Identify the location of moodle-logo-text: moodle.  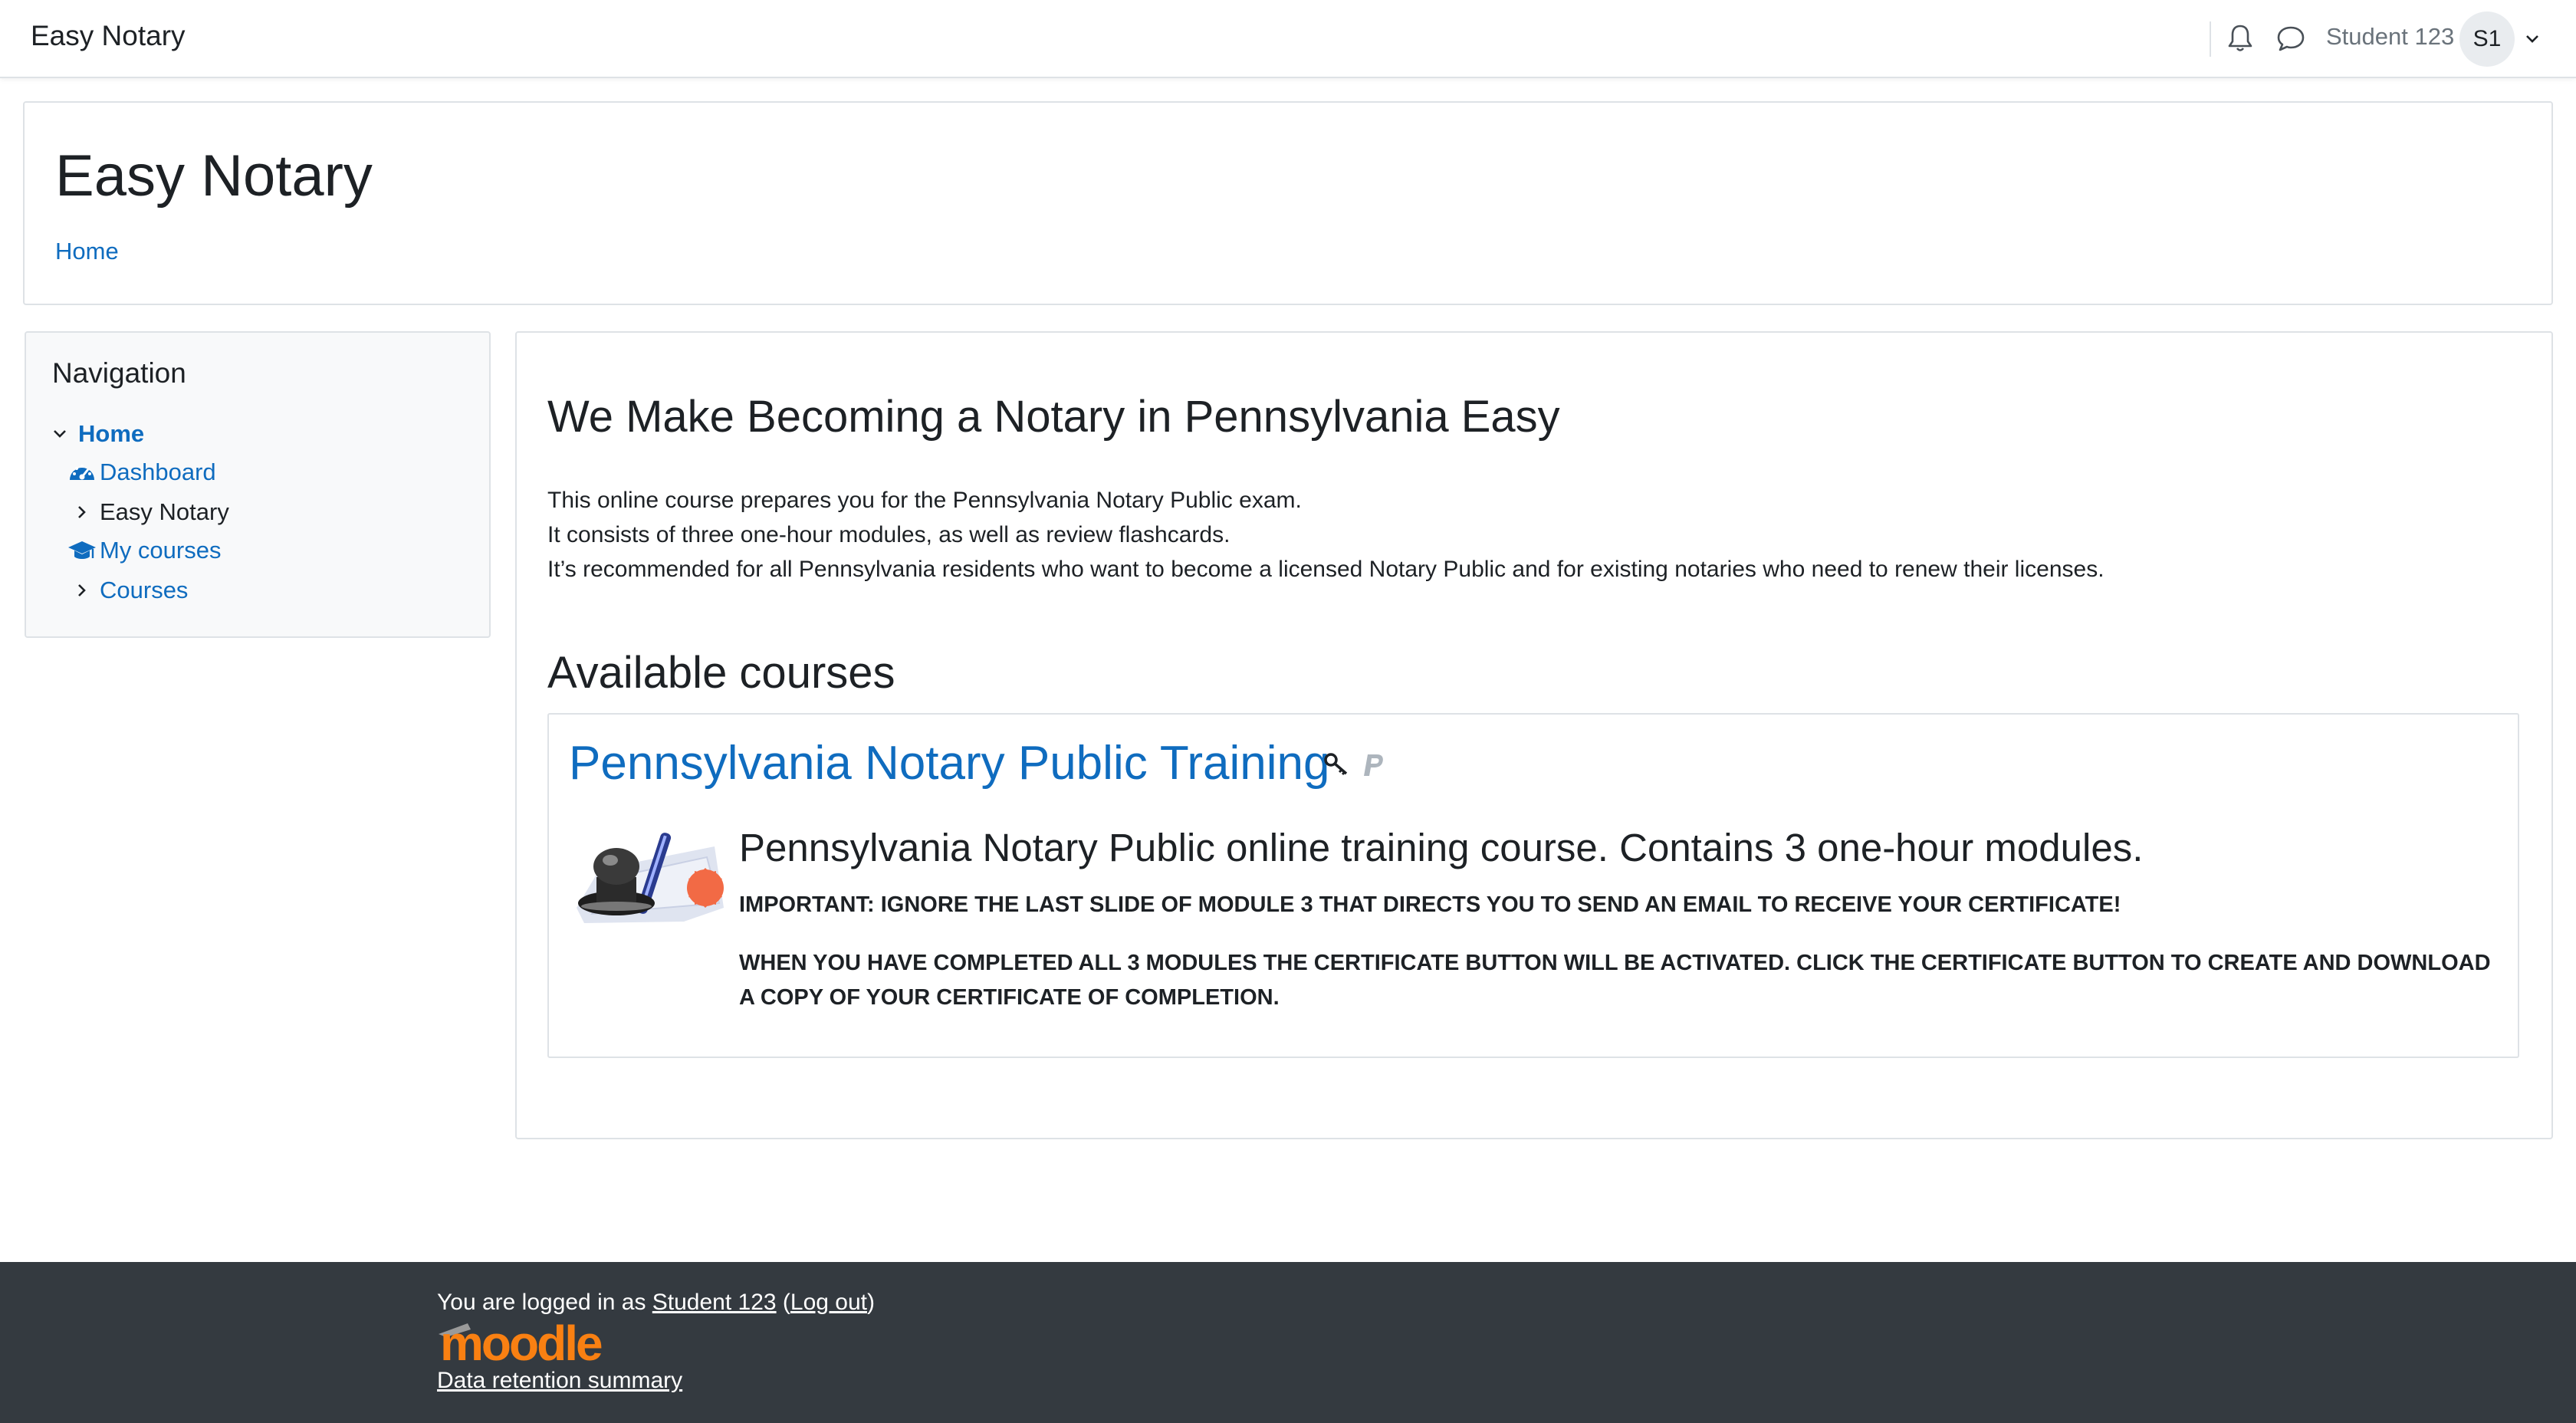
(521, 1340).